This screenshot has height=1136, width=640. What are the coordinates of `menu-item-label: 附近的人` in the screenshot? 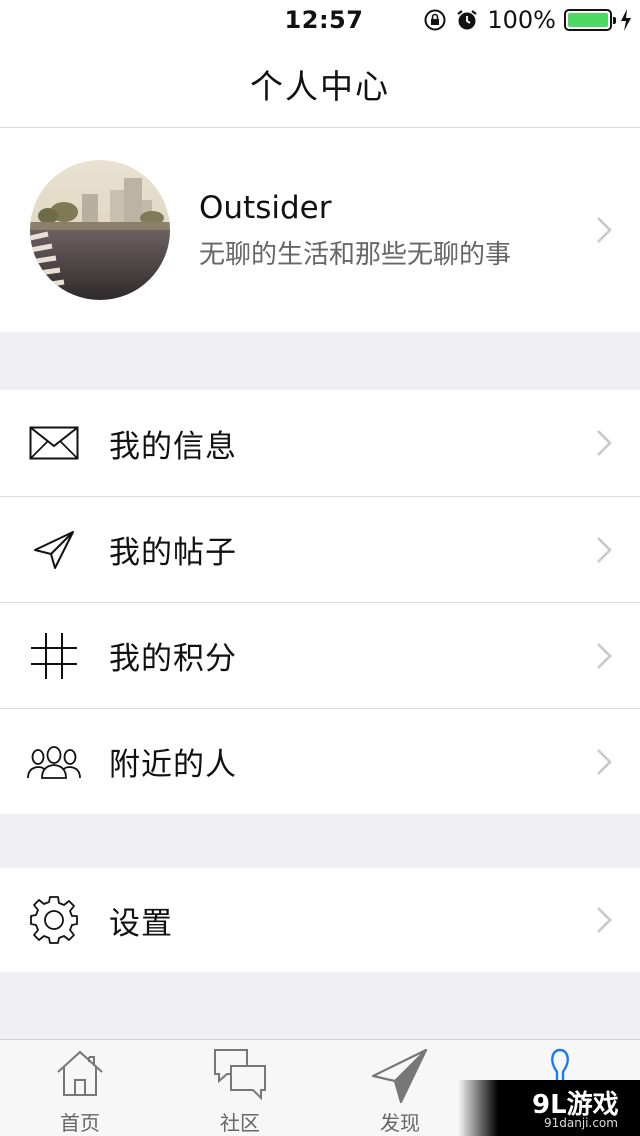 It's located at (173, 765).